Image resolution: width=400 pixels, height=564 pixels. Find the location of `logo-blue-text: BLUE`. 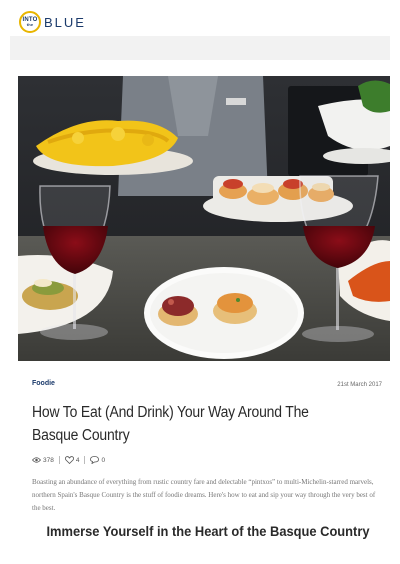

logo-blue-text: BLUE is located at coordinates (65, 22).